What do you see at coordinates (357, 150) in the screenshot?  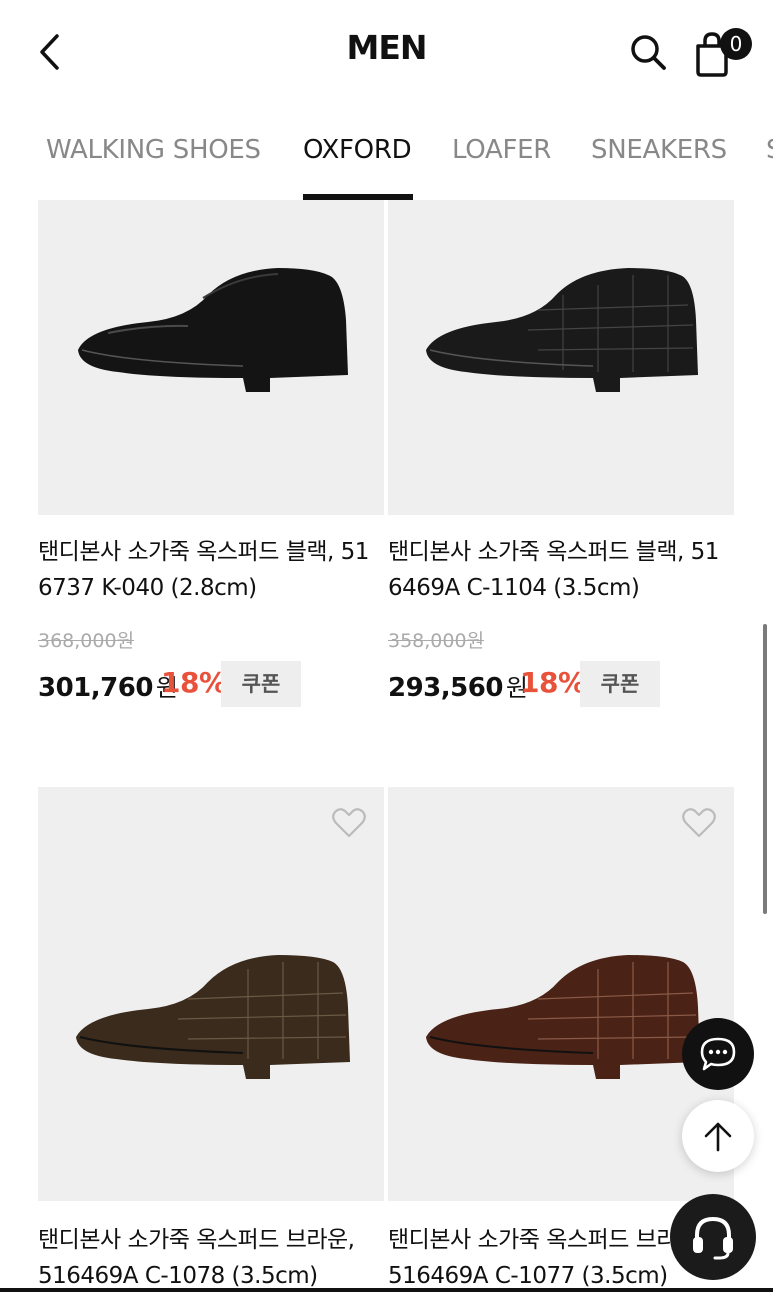 I see `tab-oxford: OXFORD` at bounding box center [357, 150].